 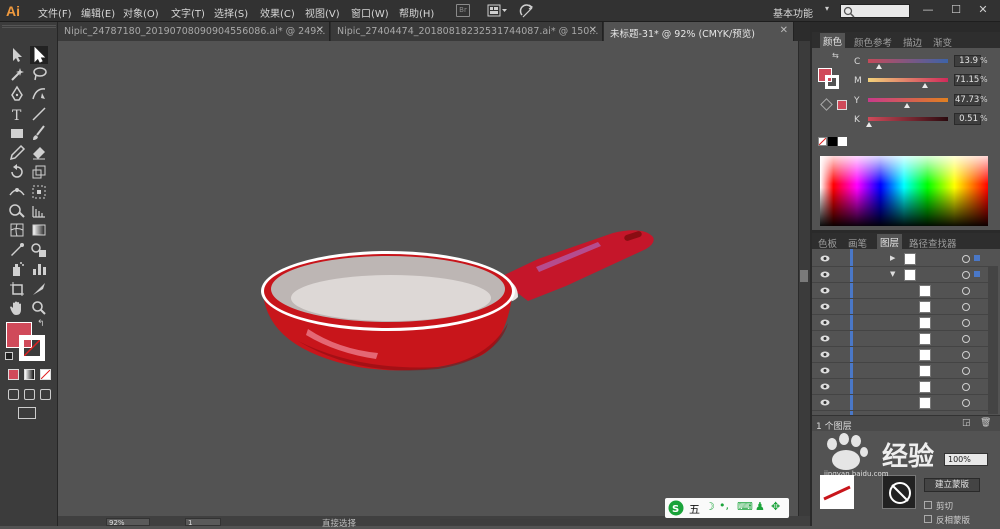 I want to click on symbol-sprayer-tool-icon, so click(x=17, y=269).